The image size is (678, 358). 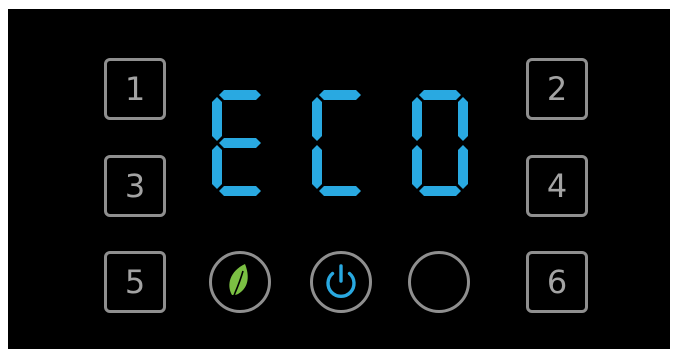 I want to click on key-2-button: 2, so click(x=557, y=89).